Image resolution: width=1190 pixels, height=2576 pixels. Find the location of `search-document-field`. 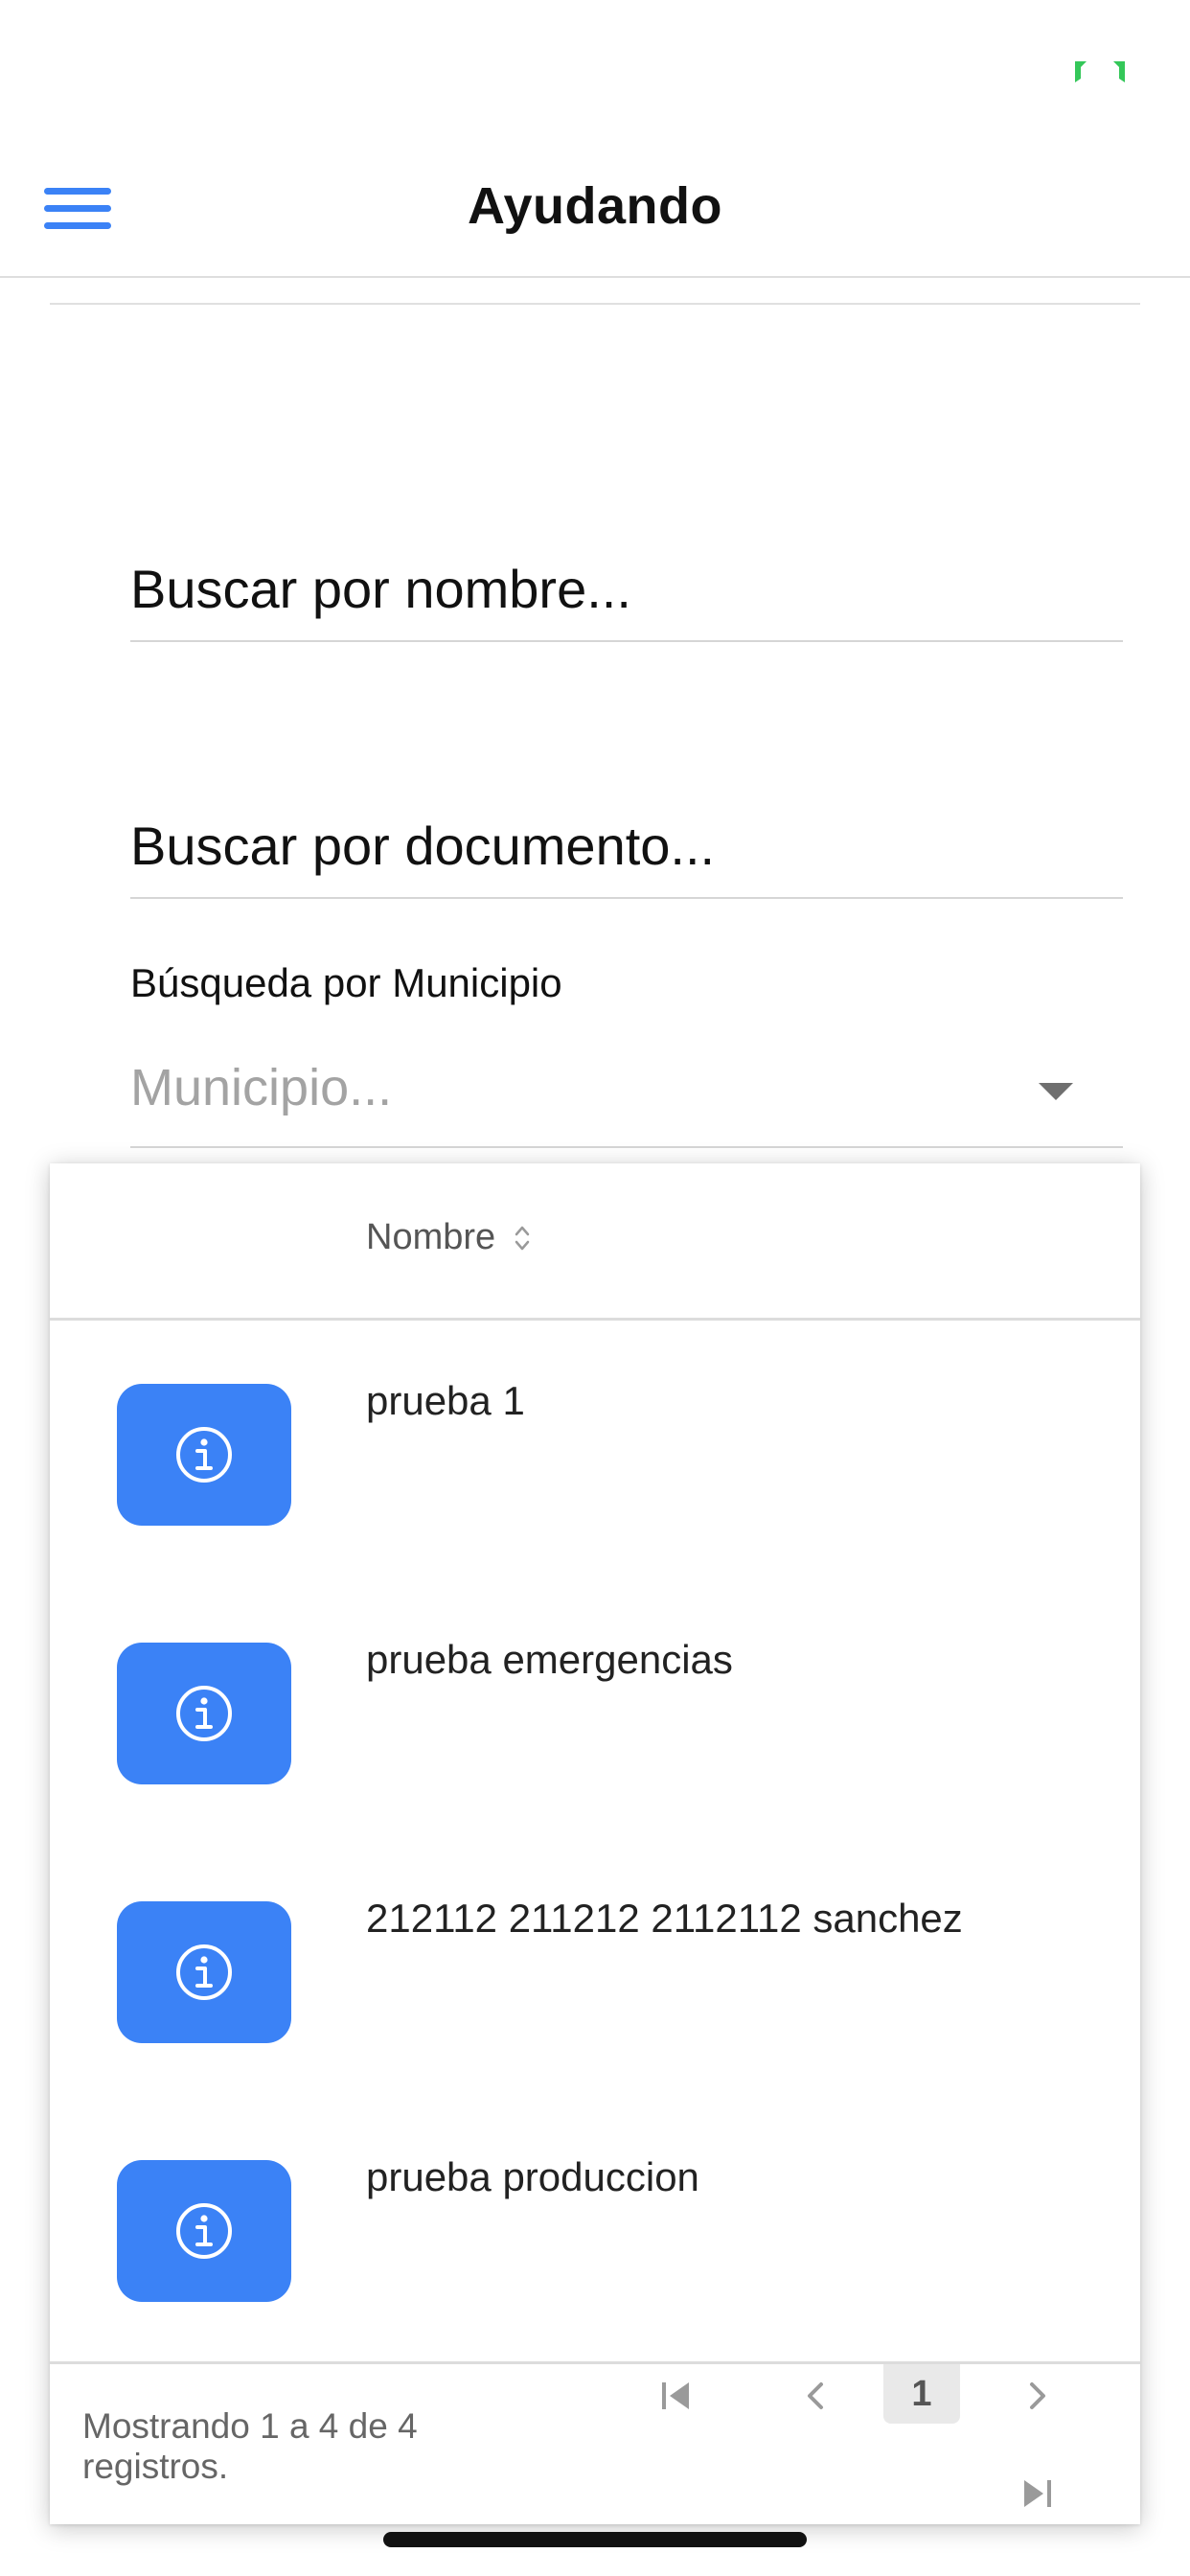

search-document-field is located at coordinates (626, 846).